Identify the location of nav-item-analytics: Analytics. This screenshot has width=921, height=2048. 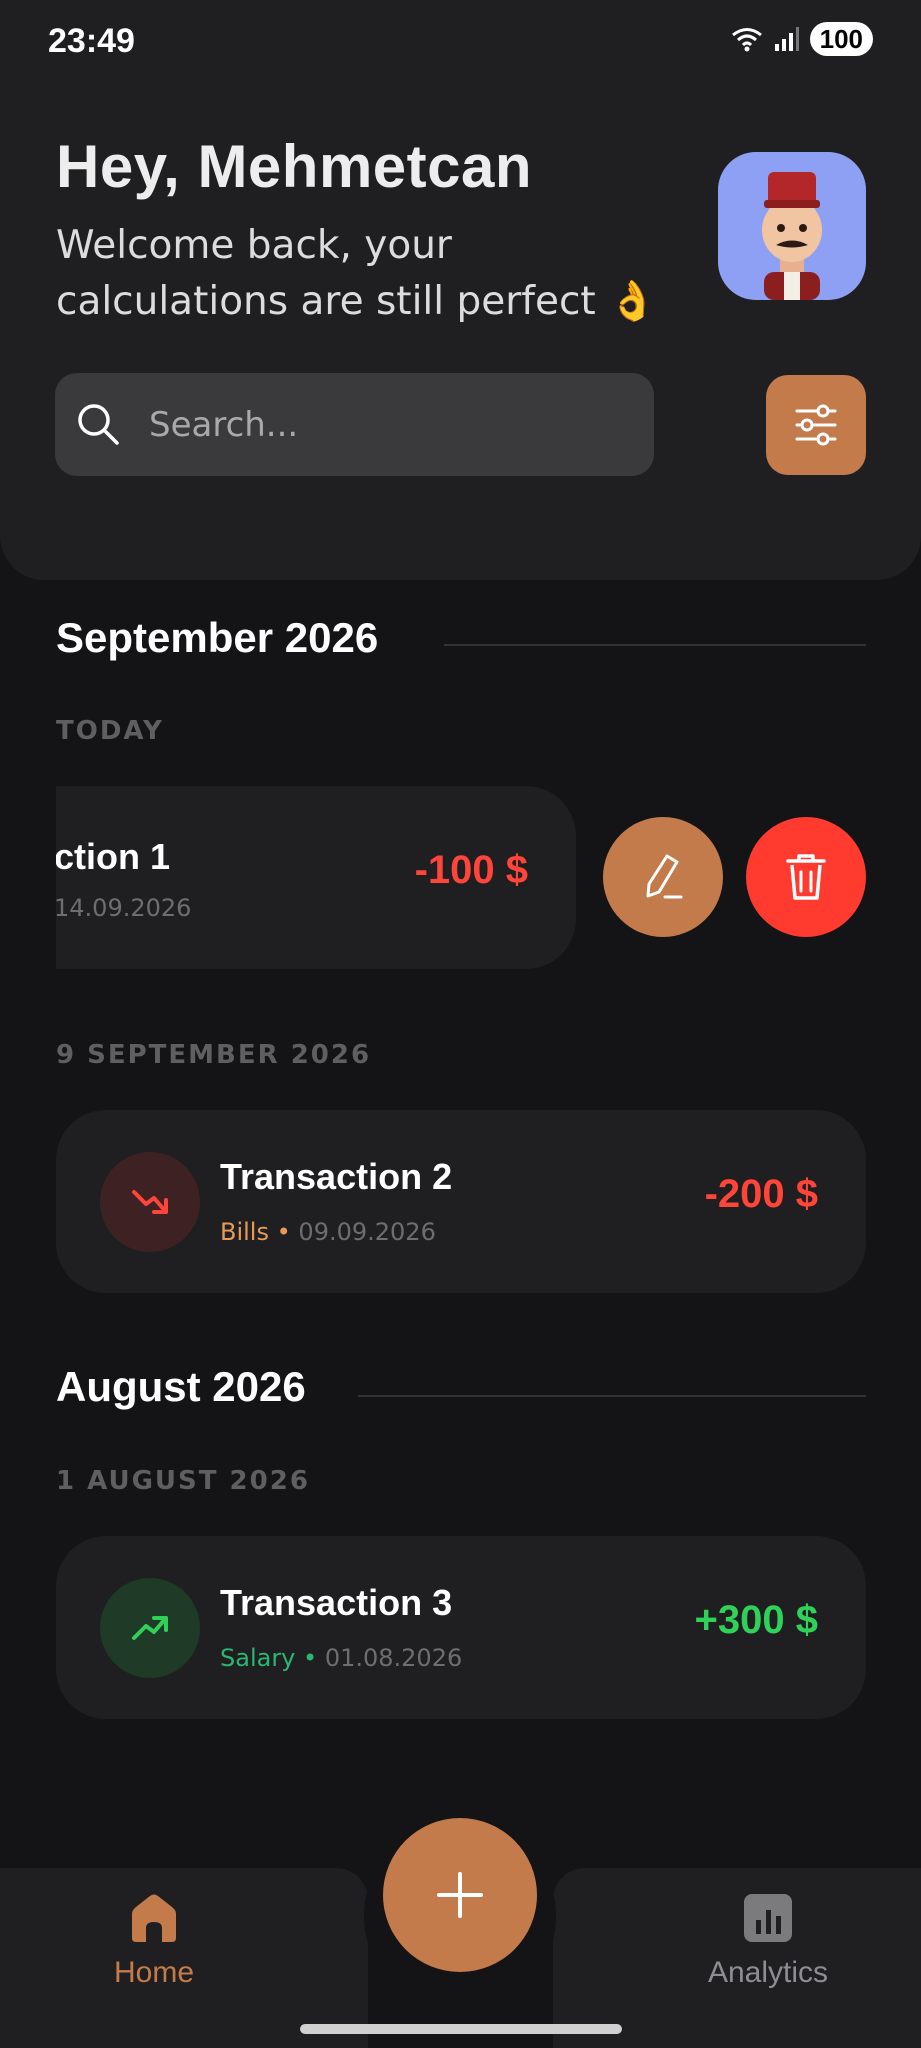
(768, 1945).